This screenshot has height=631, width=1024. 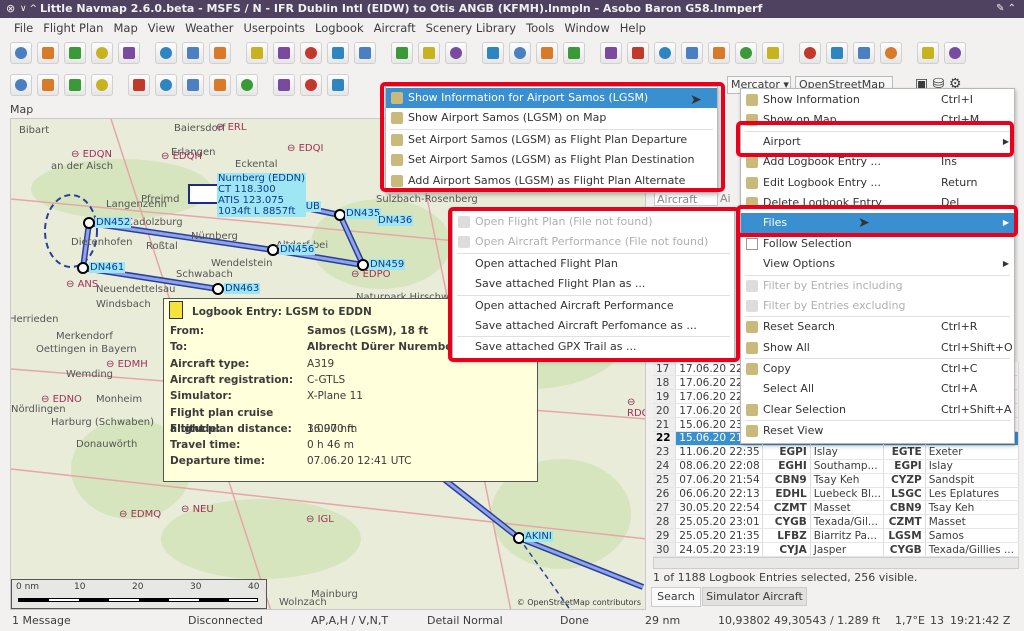 I want to click on back-icon, so click(x=338, y=53).